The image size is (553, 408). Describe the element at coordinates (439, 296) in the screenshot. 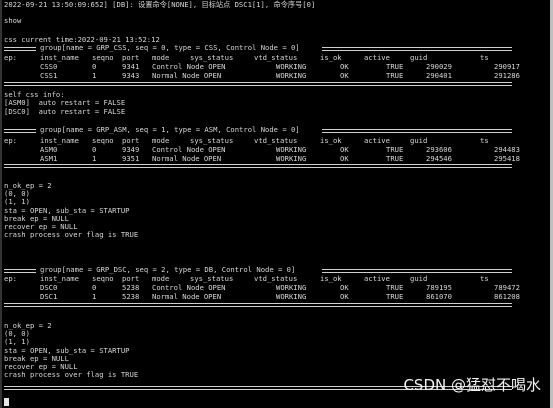

I see `cell-guid: 861070` at that location.